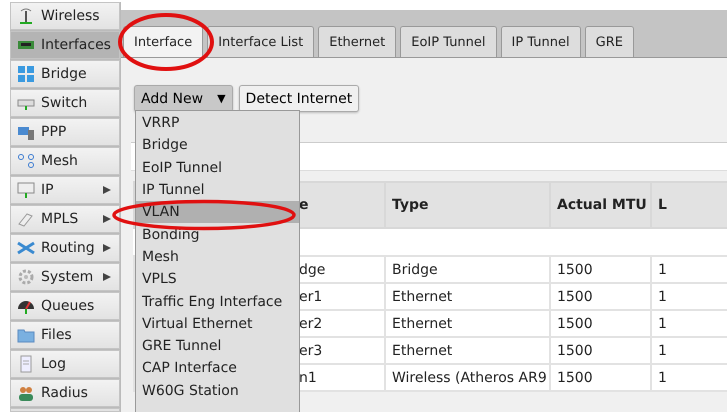 The width and height of the screenshot is (727, 412). Describe the element at coordinates (688, 205) in the screenshot. I see `column-header: L` at that location.